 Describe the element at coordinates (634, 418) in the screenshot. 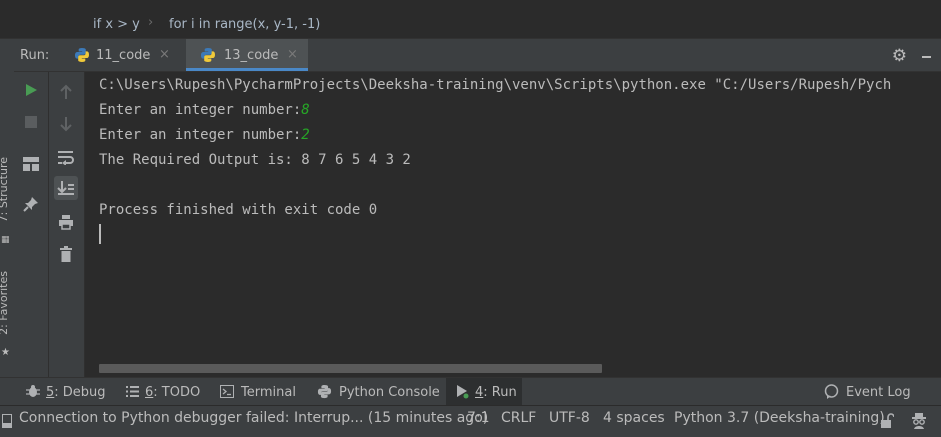

I see `indent-setting: 4 spaces` at that location.